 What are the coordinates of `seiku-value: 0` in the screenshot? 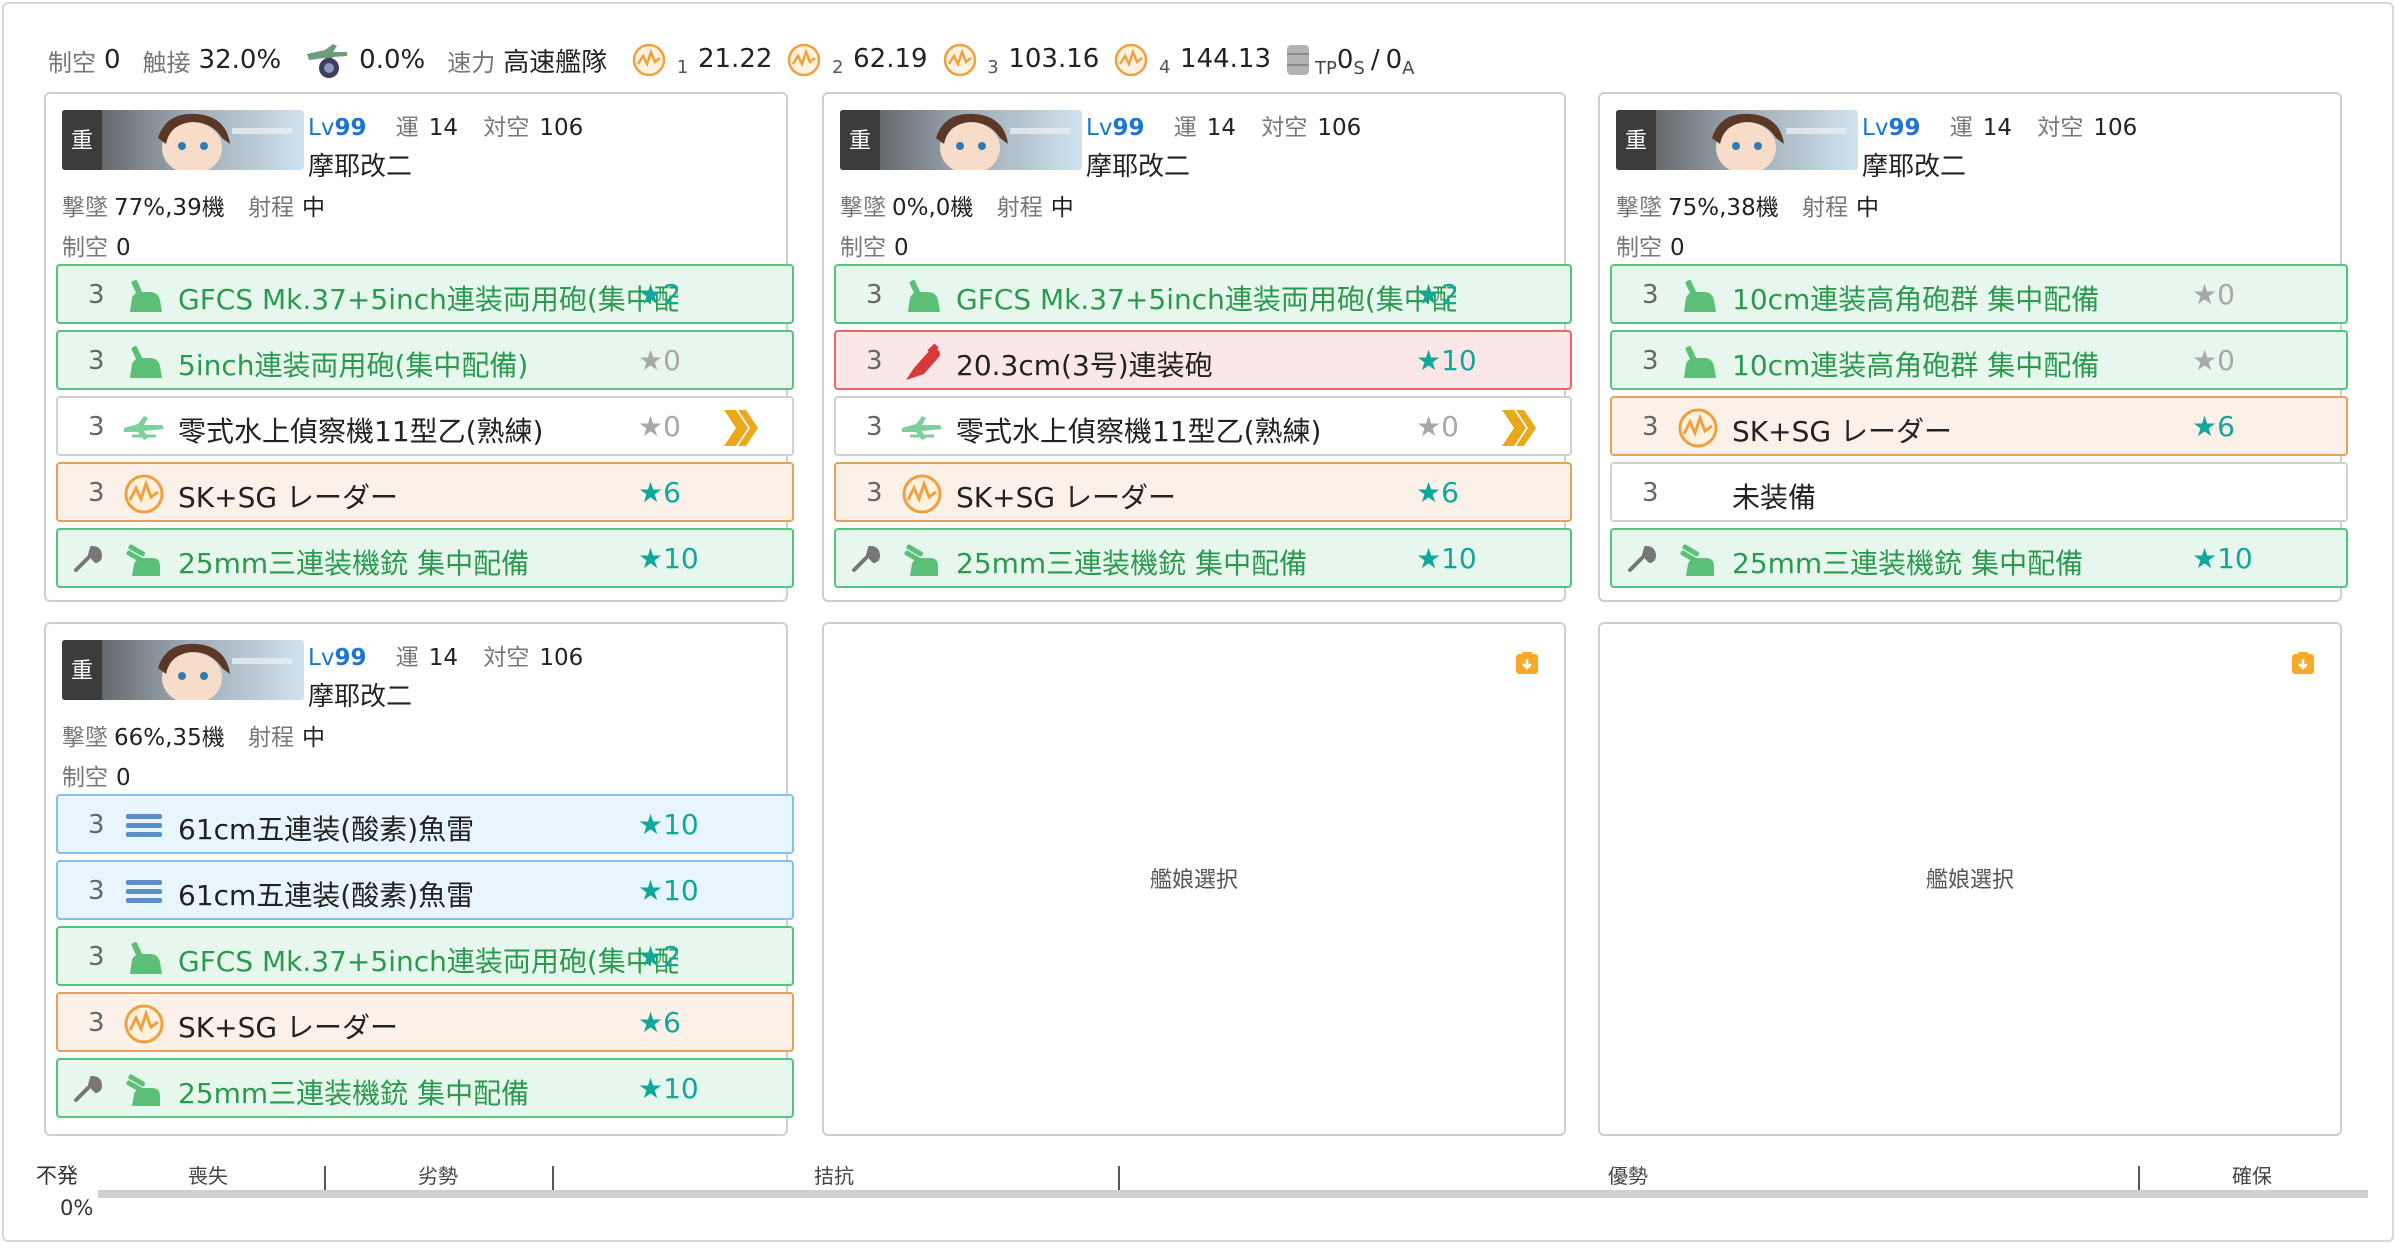 It's located at (112, 60).